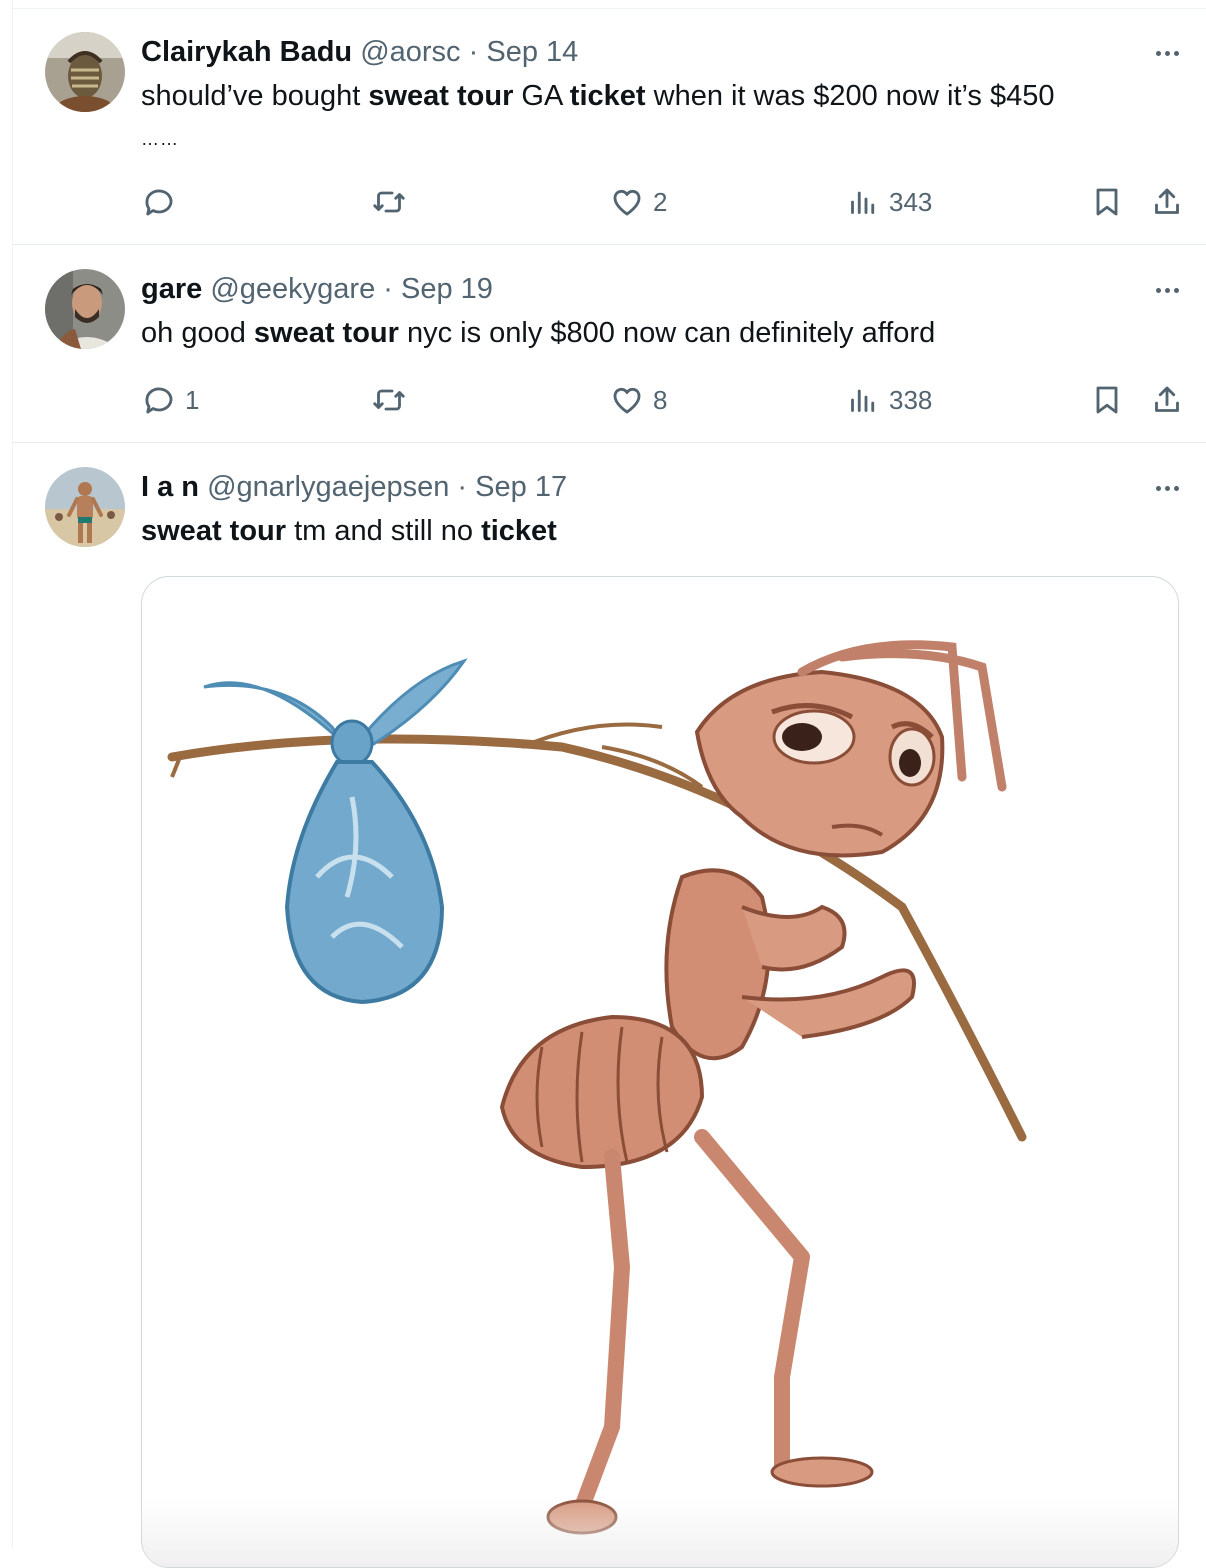  I want to click on tweet-header: gare @geekygare · Sep 19, so click(317, 289).